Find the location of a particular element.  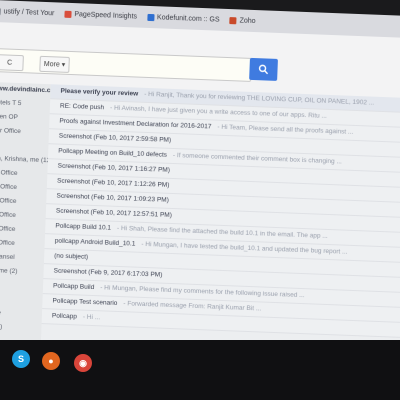

mail-subject: Pollcapp is located at coordinates (64, 316).